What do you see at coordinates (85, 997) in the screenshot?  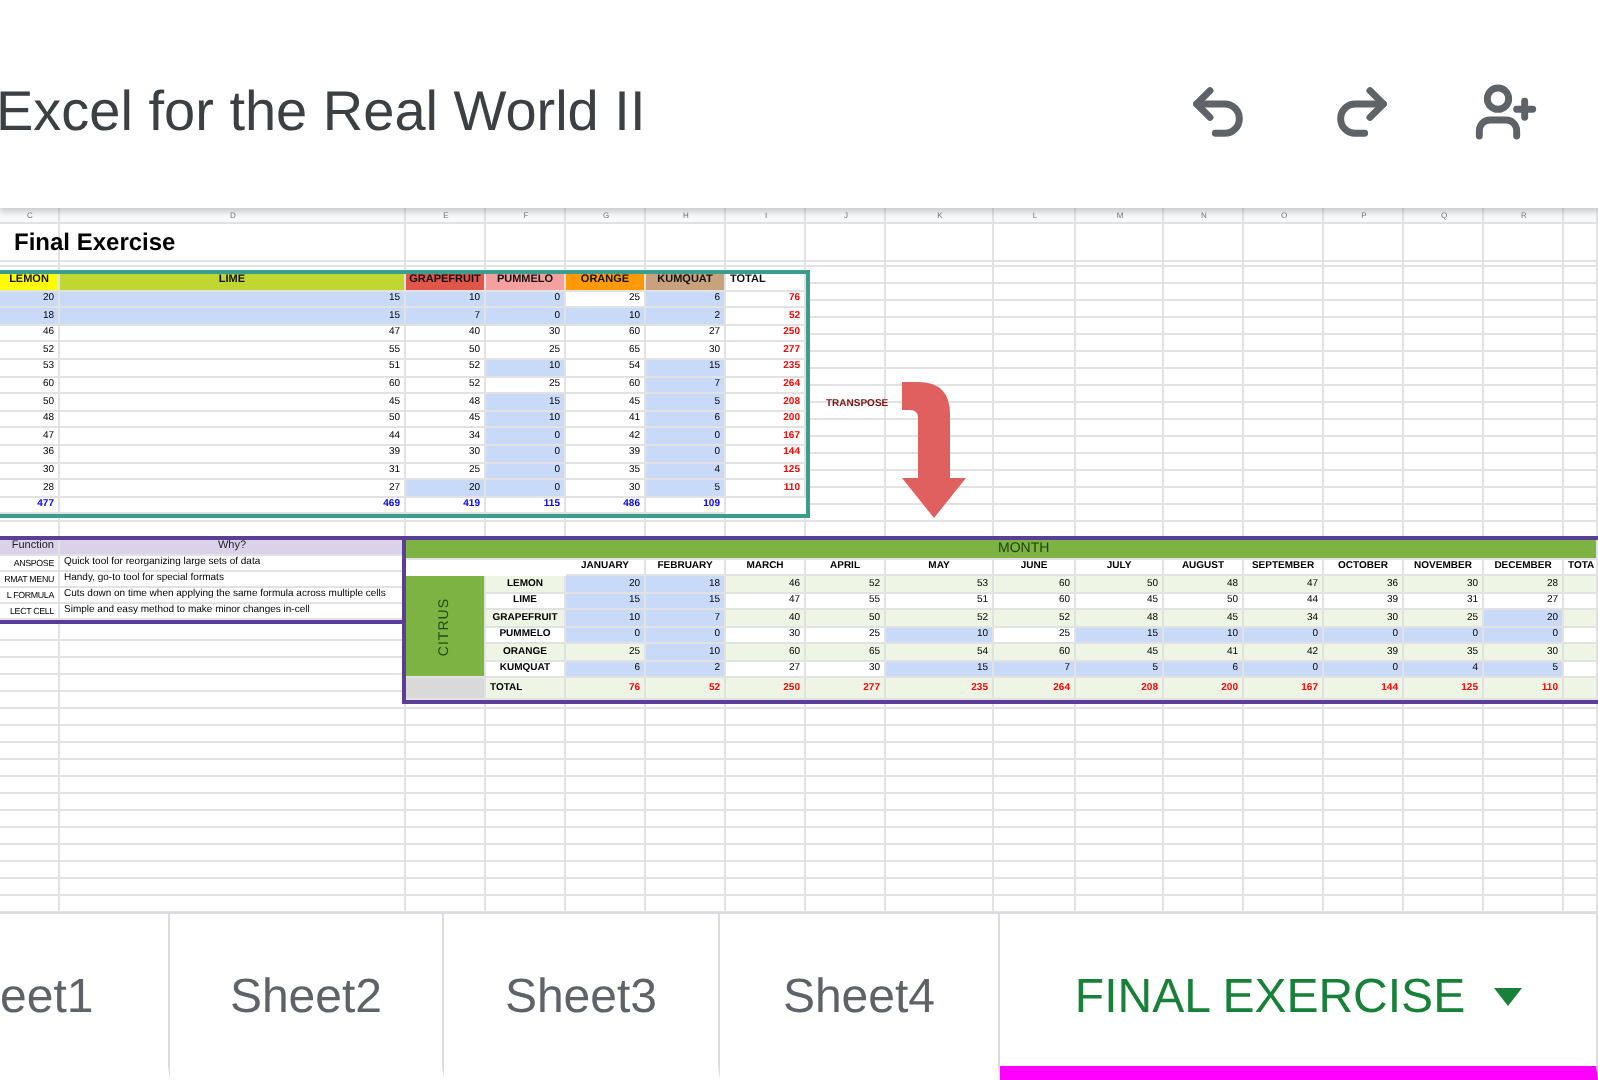 I see `sheet-tab: eet1` at bounding box center [85, 997].